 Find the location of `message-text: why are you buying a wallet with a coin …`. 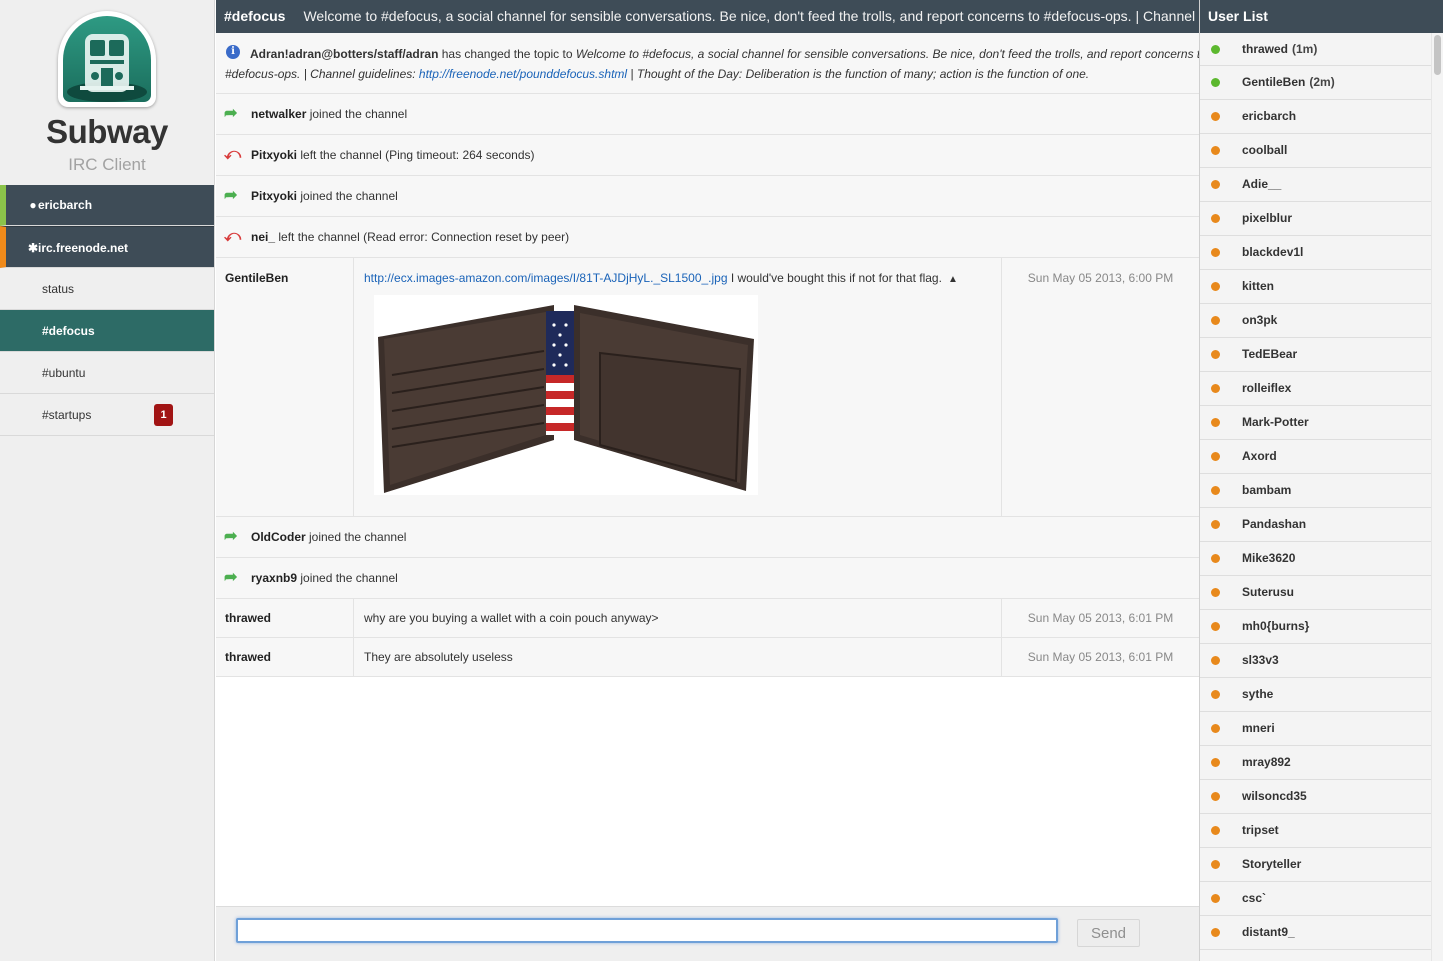

message-text: why are you buying a wallet with a coin … is located at coordinates (678, 618).